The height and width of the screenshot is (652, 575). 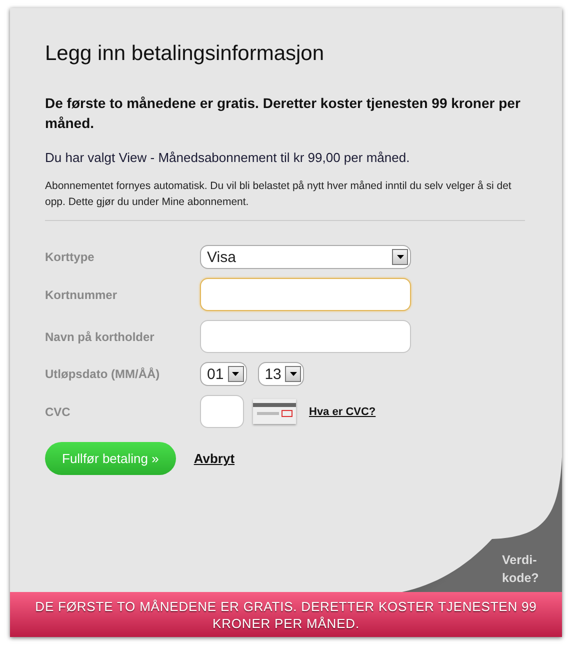 I want to click on page-title: Legg inn betalingsinformasjon, so click(x=185, y=54).